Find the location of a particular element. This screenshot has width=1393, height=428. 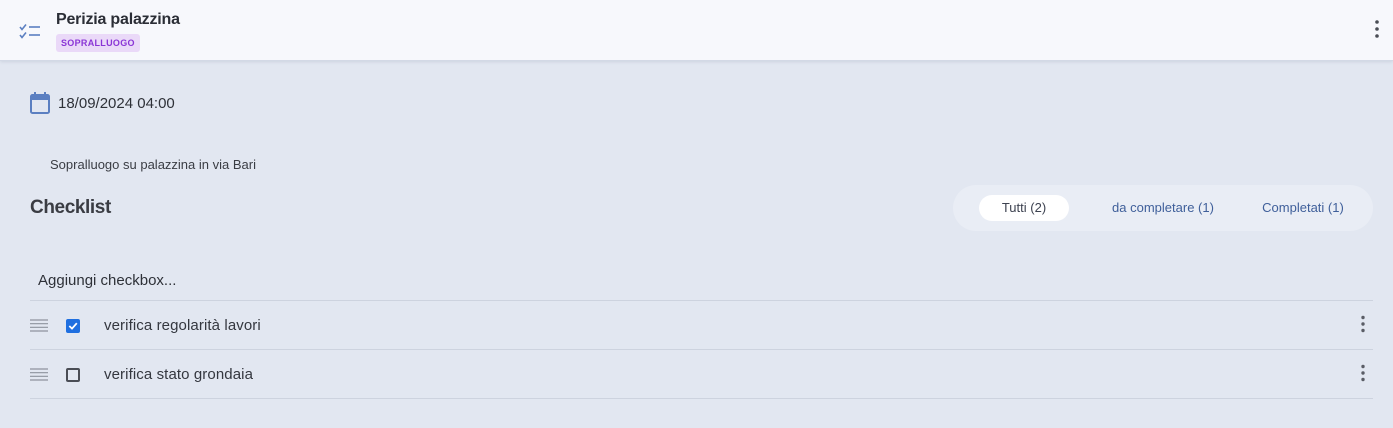

divider is located at coordinates (701, 398).